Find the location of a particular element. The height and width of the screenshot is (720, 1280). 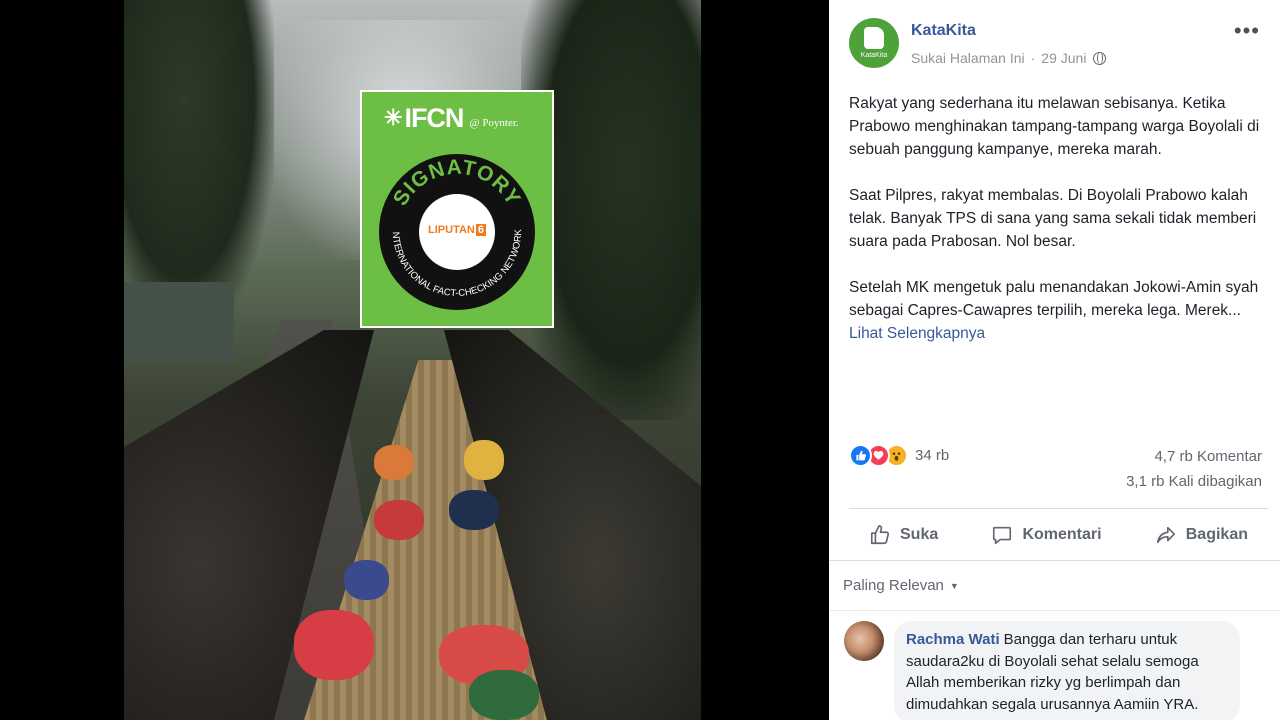

comment-bubble-icon is located at coordinates (1002, 535).